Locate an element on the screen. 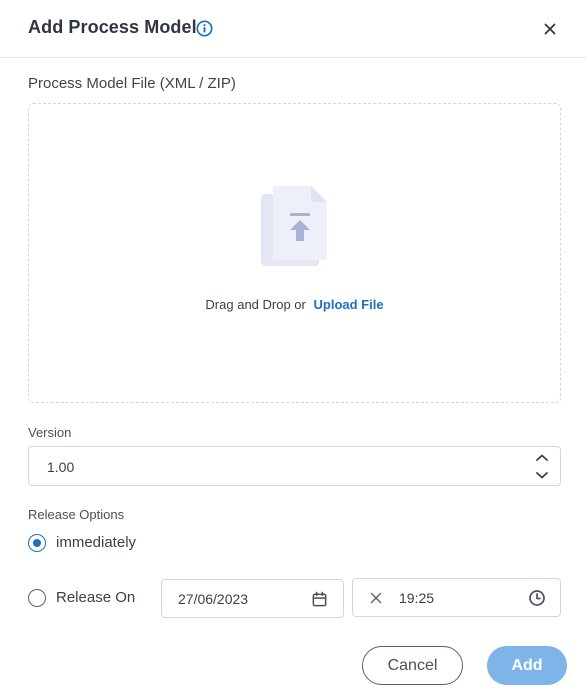 The height and width of the screenshot is (700, 586). file-field-label: Process Model File (XML / ZIP) is located at coordinates (132, 83).